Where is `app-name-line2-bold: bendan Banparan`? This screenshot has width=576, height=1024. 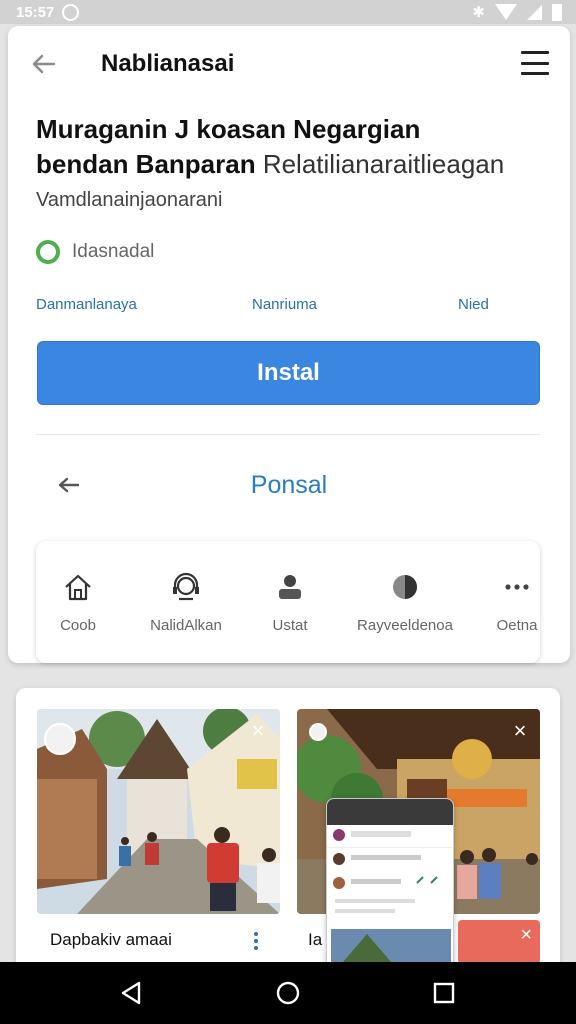
app-name-line2-bold: bendan Banparan is located at coordinates (146, 164).